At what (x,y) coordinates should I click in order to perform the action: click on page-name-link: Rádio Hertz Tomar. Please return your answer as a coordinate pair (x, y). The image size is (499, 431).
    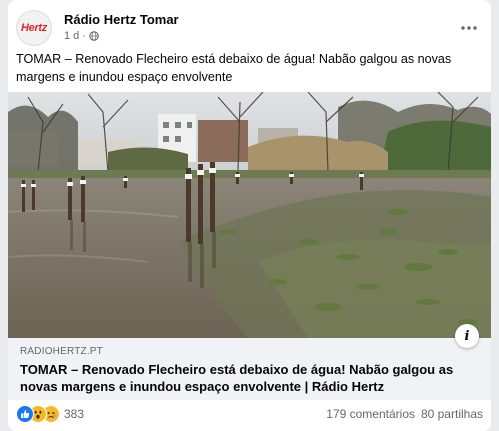
    Looking at the image, I should click on (121, 19).